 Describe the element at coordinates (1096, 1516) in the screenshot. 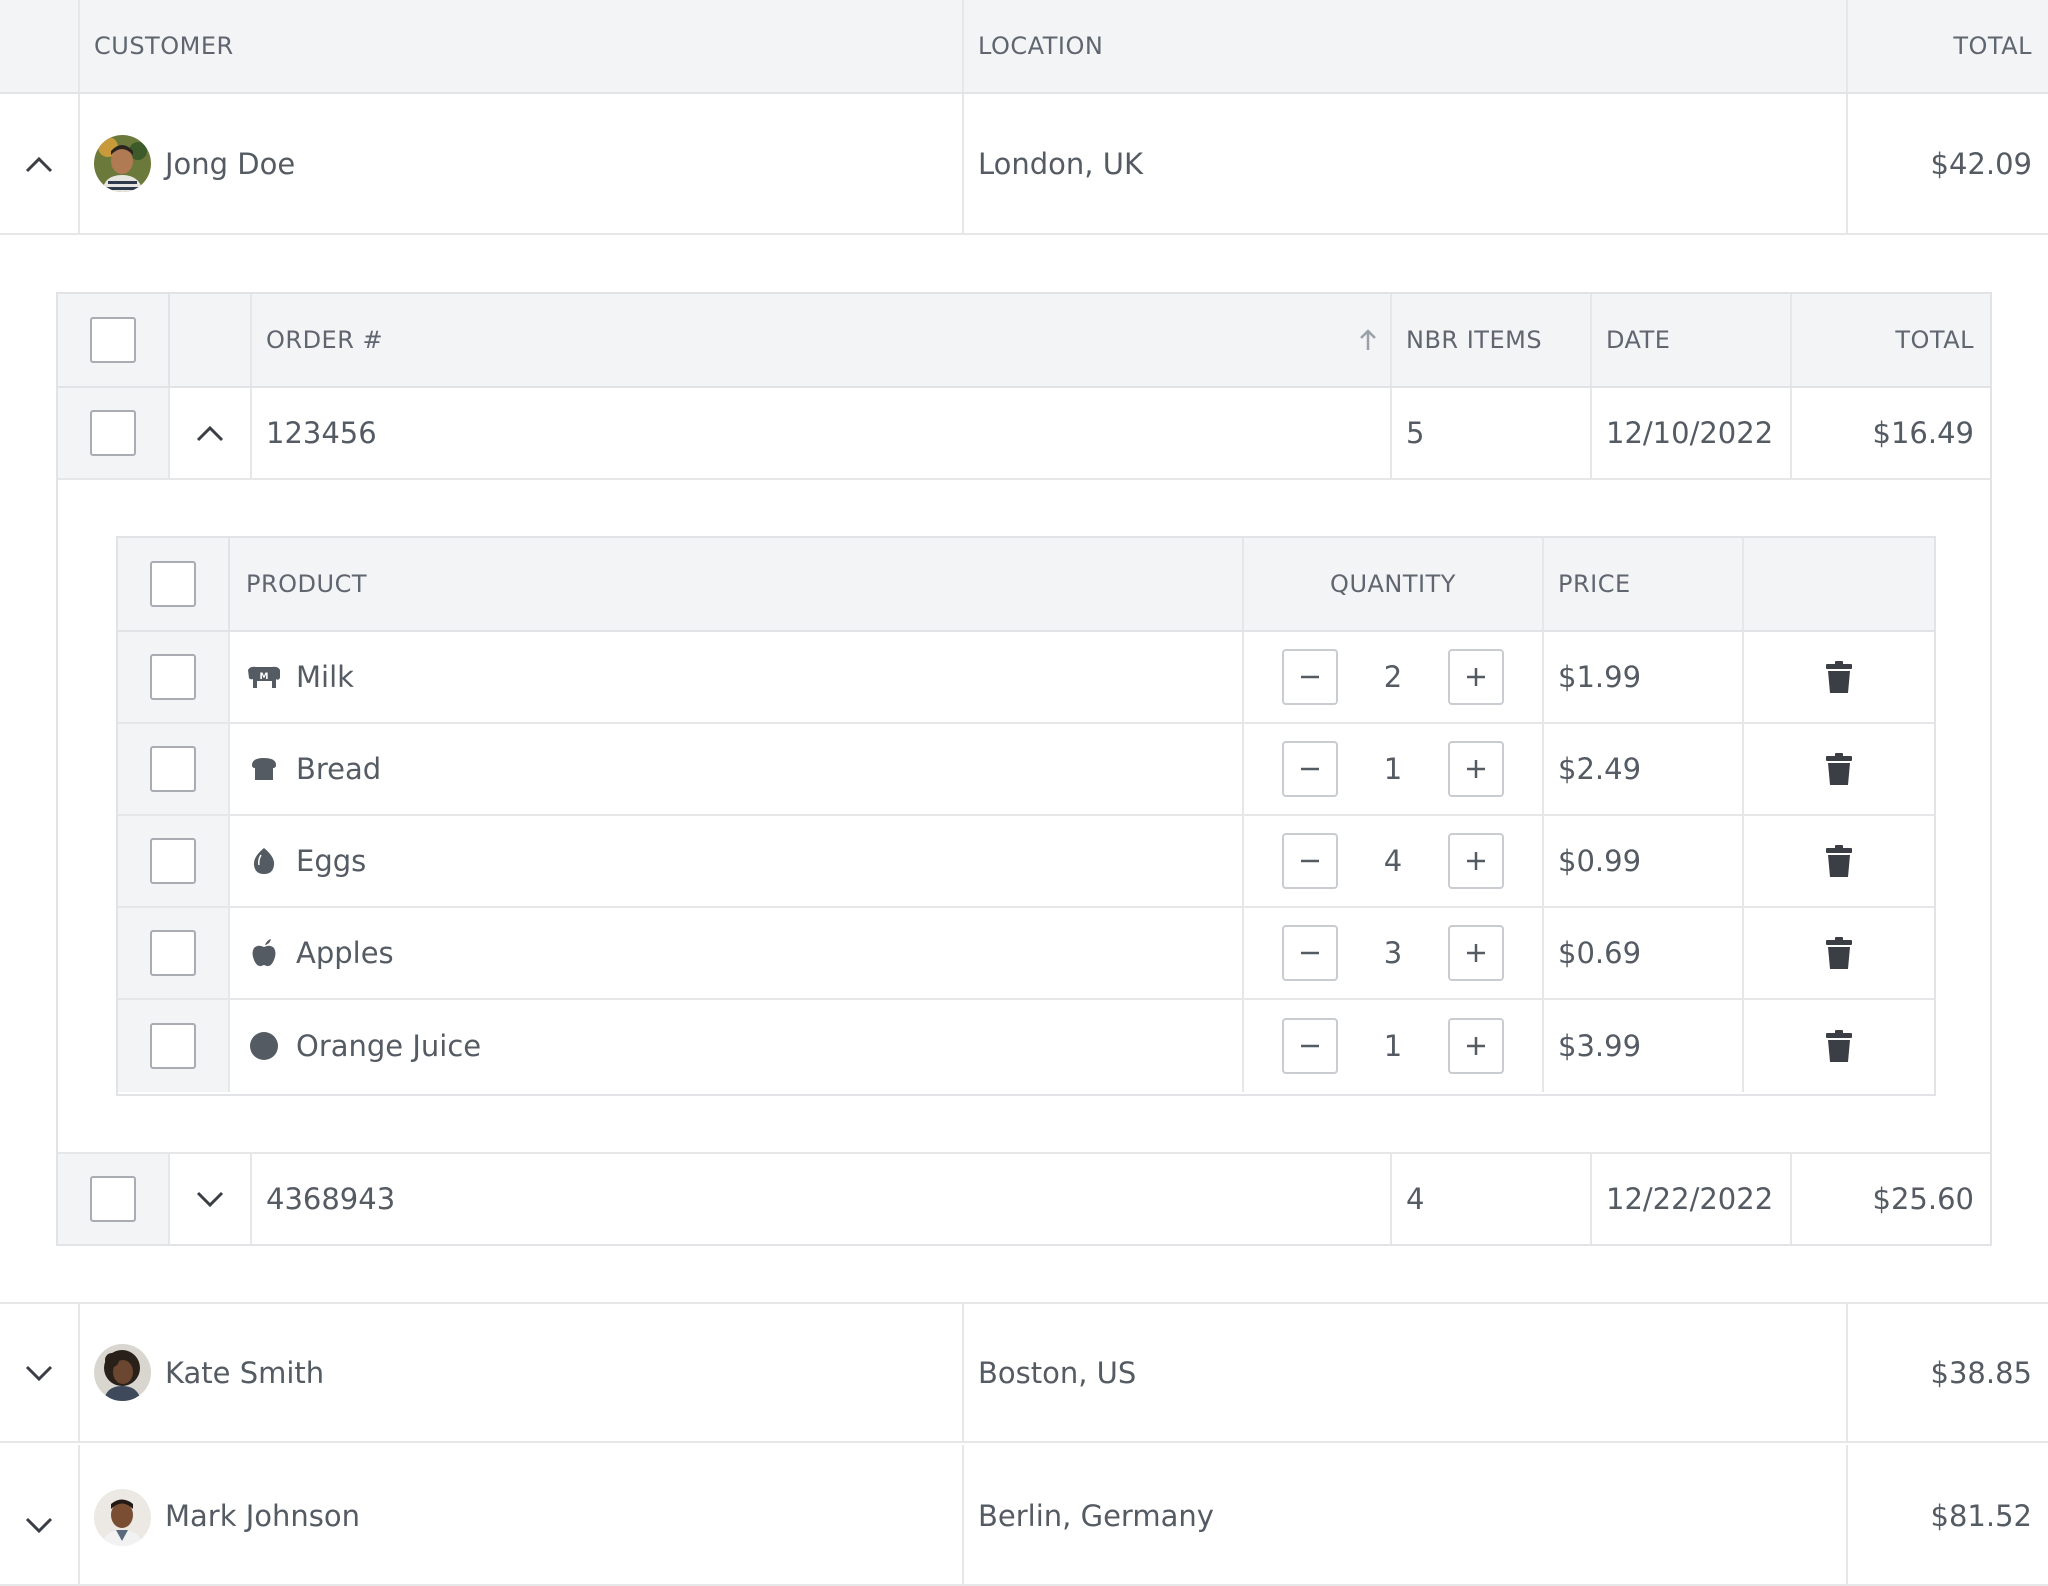

I see `customer-location: Berlin, Germany` at that location.